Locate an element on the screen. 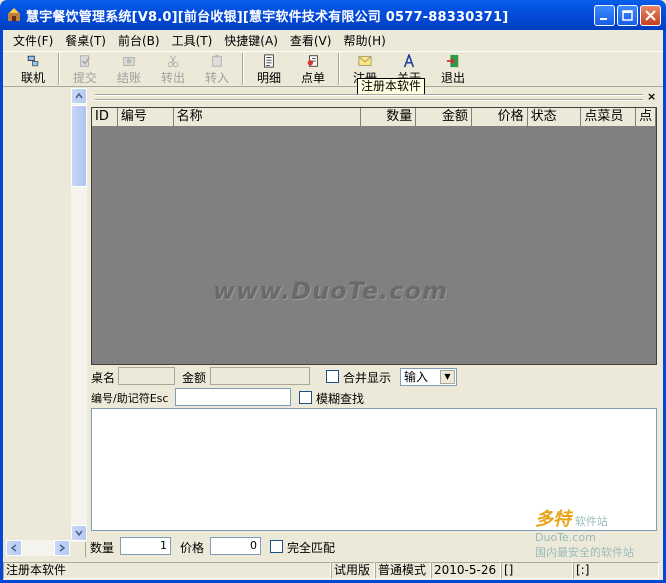 This screenshot has width=666, height=583. menu-file: 文件(F) is located at coordinates (33, 40).